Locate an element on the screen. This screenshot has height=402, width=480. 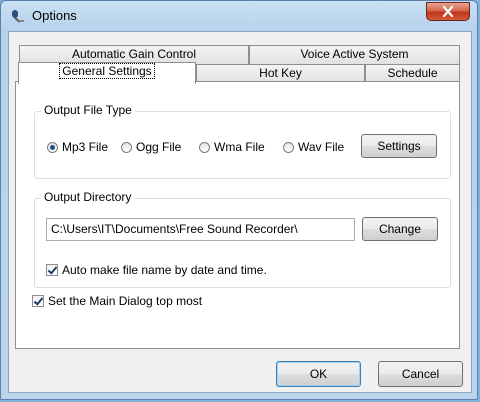
change-button: Change is located at coordinates (400, 229).